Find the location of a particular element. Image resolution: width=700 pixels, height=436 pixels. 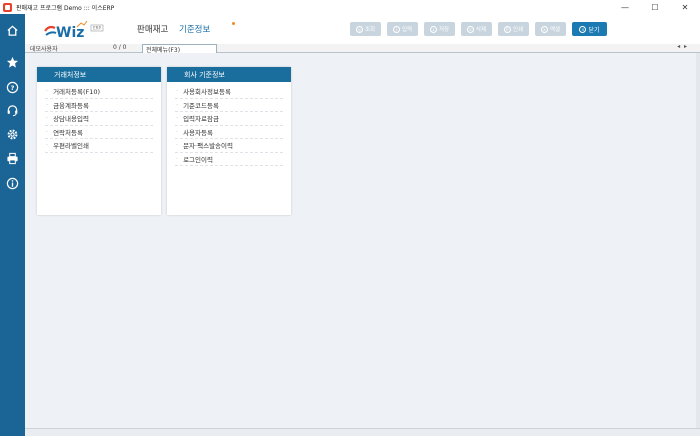

home-icon is located at coordinates (12, 30).